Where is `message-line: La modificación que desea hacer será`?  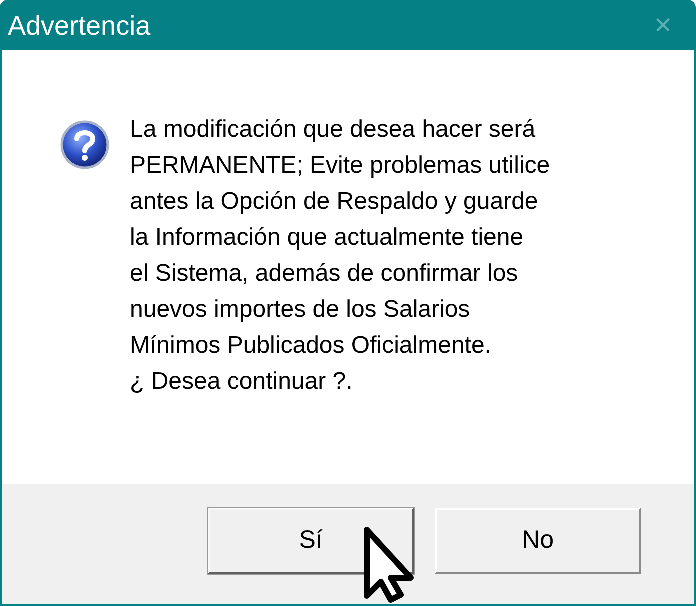
message-line: La modificación que desea hacer será is located at coordinates (333, 130).